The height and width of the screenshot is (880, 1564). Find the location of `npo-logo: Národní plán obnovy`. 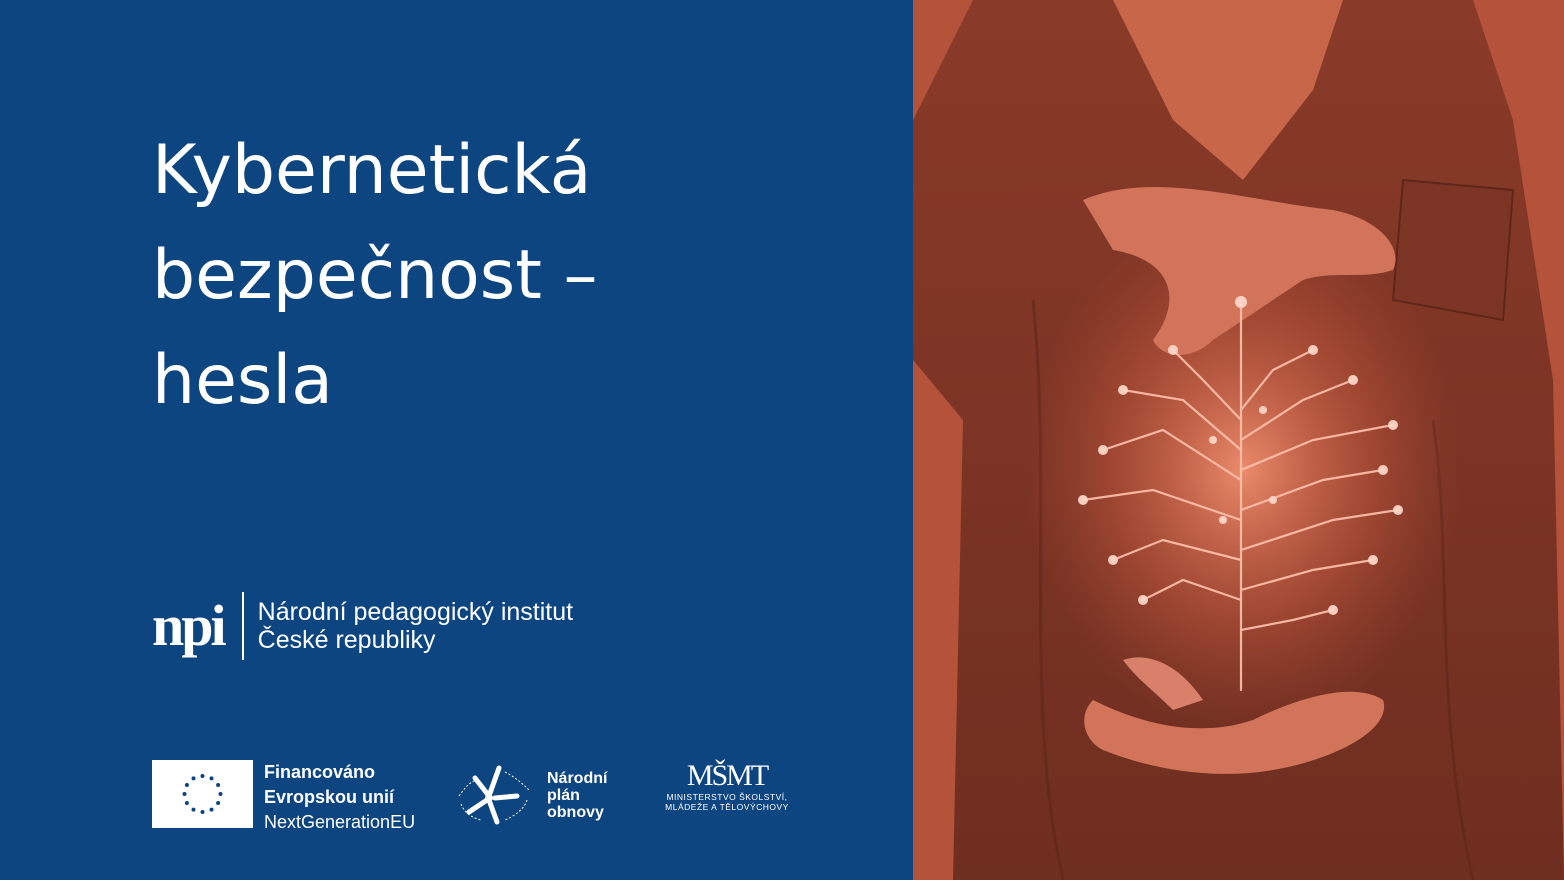

npo-logo: Národní plán obnovy is located at coordinates (531, 795).